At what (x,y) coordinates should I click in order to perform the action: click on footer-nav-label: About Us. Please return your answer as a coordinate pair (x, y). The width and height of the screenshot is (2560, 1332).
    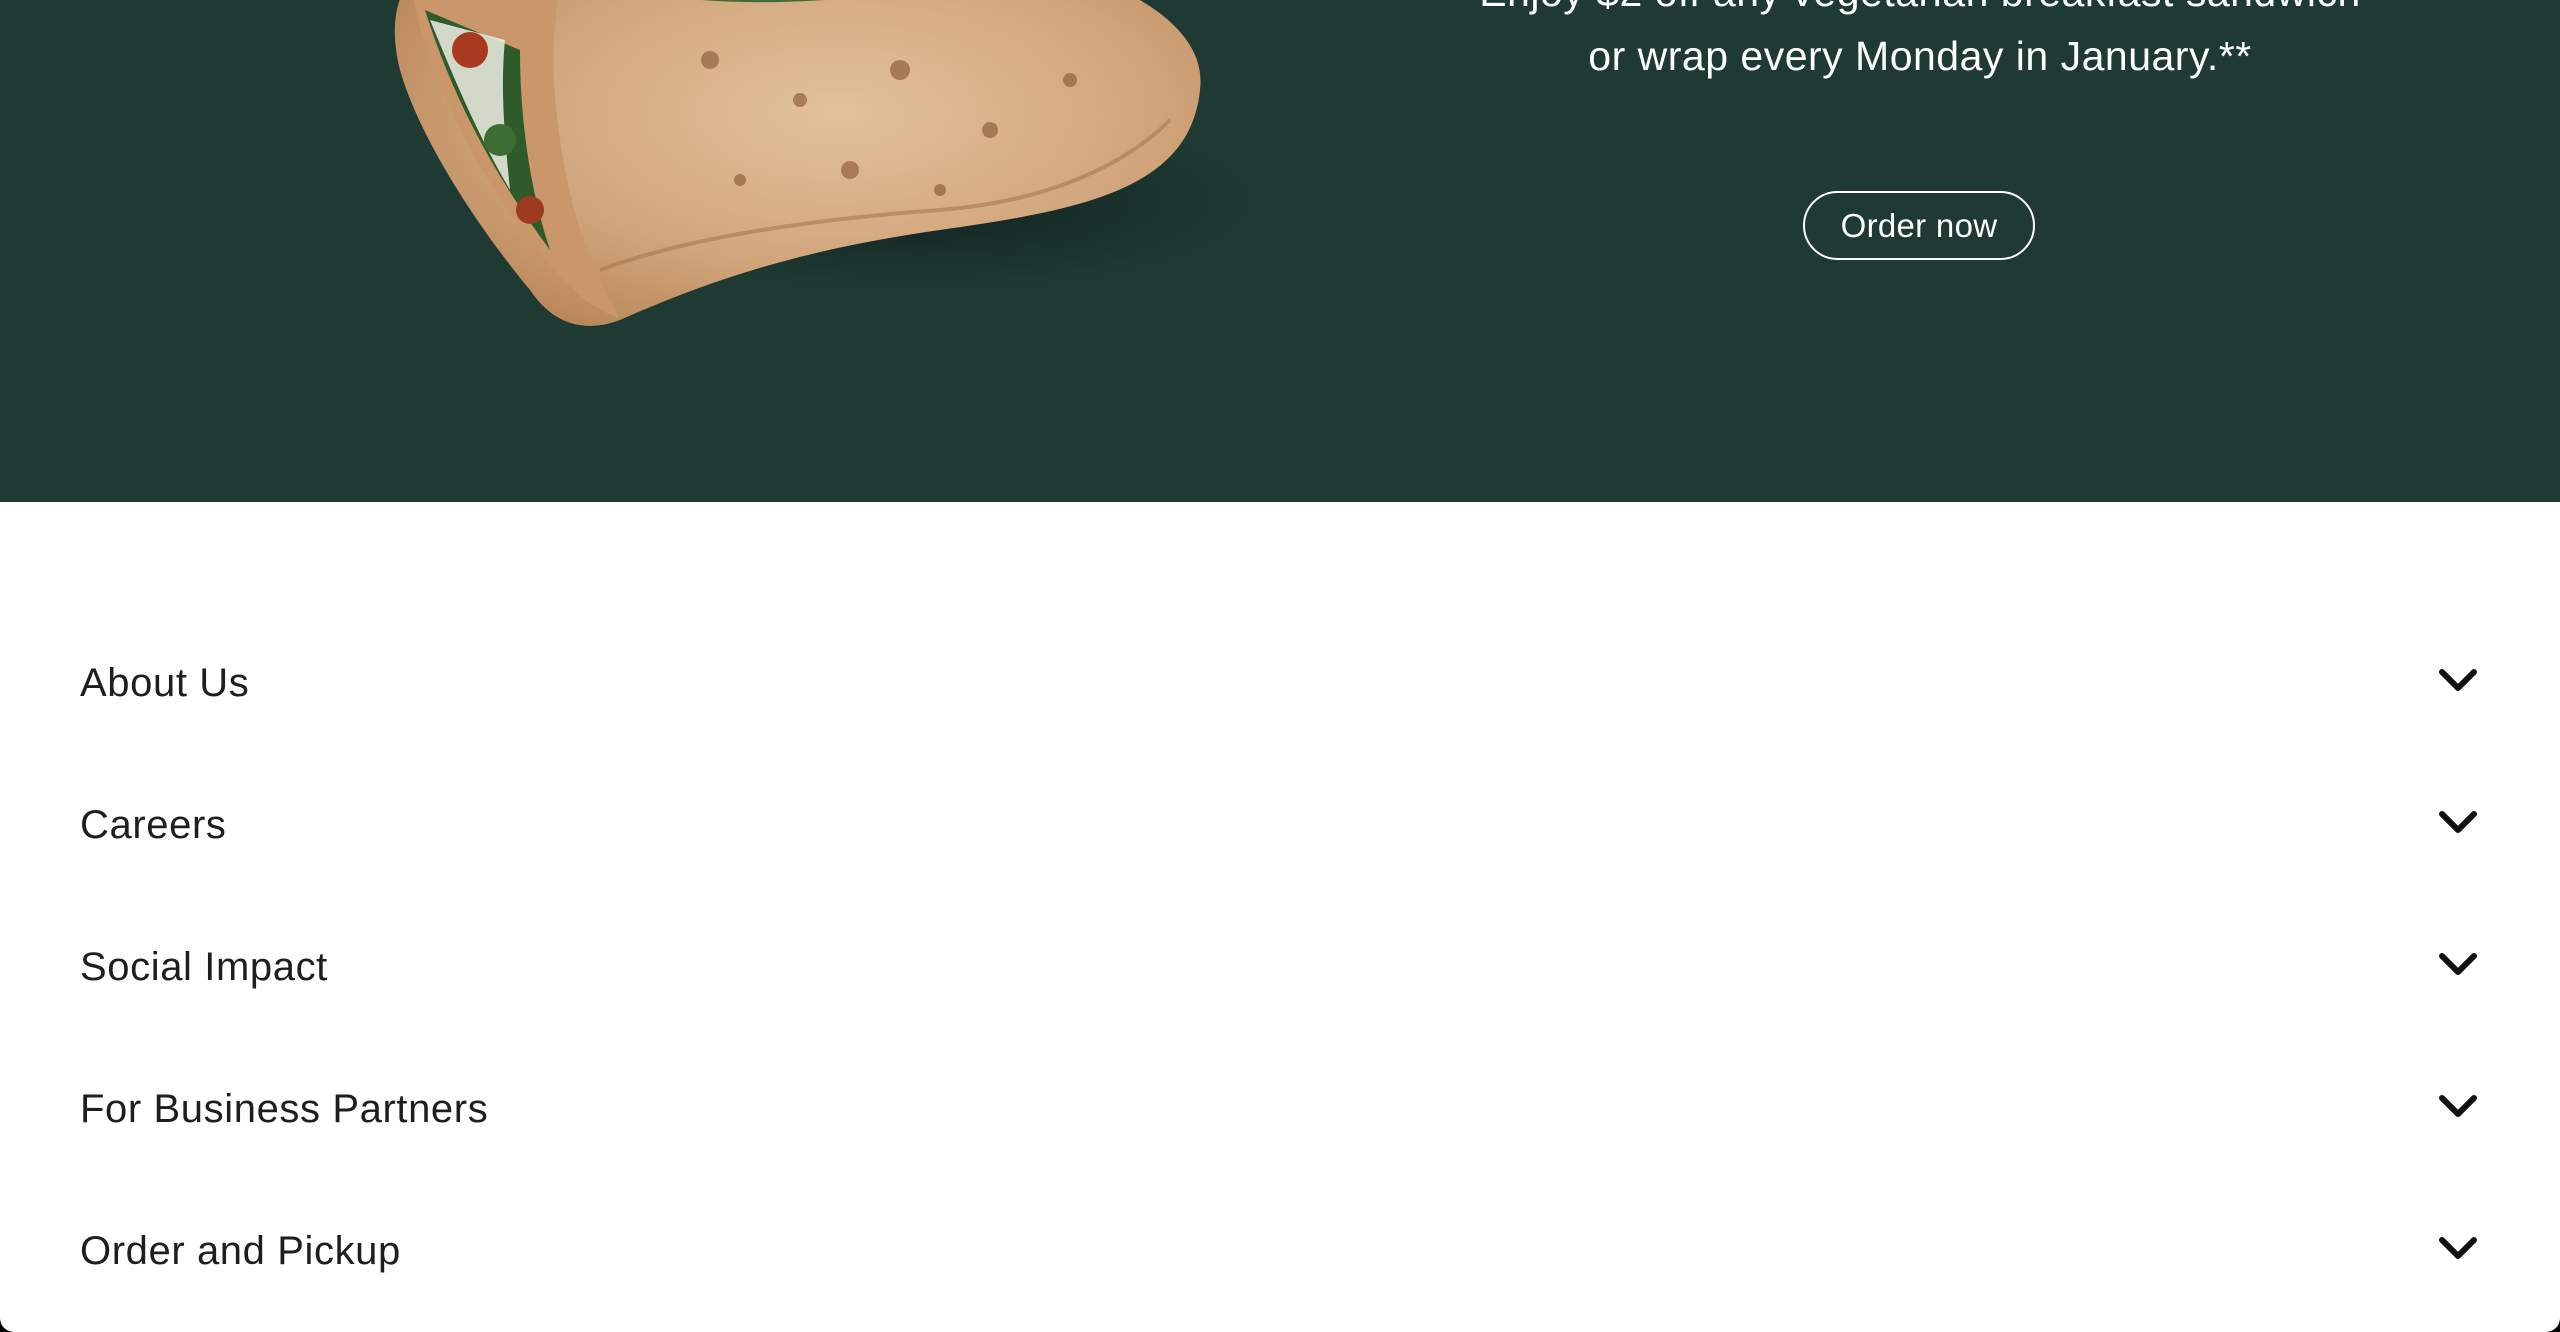
    Looking at the image, I should click on (165, 683).